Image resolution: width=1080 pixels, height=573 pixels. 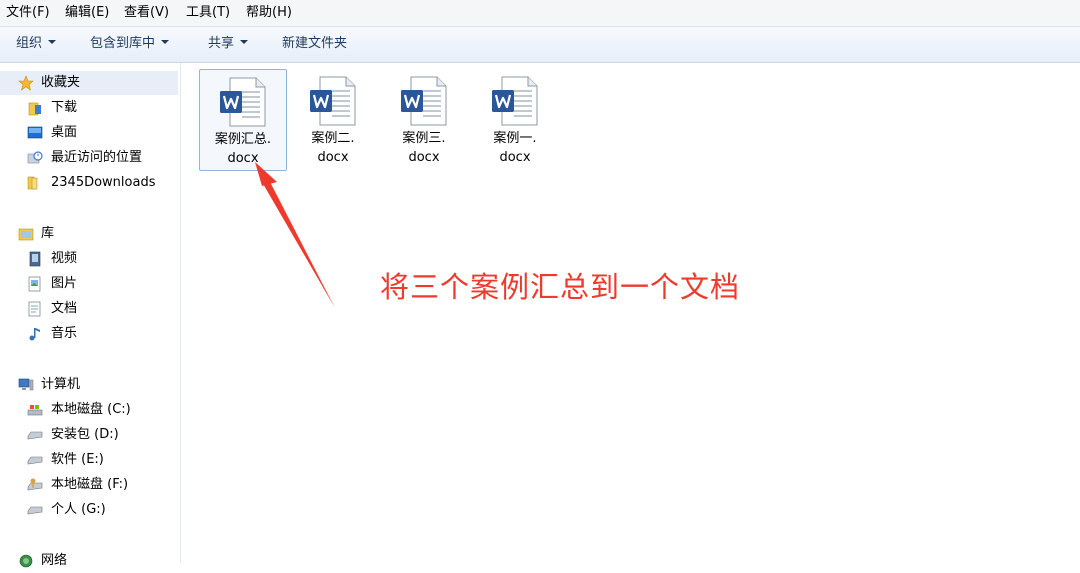 What do you see at coordinates (243, 139) in the screenshot?
I see `file-name-line1: 案例汇总.` at bounding box center [243, 139].